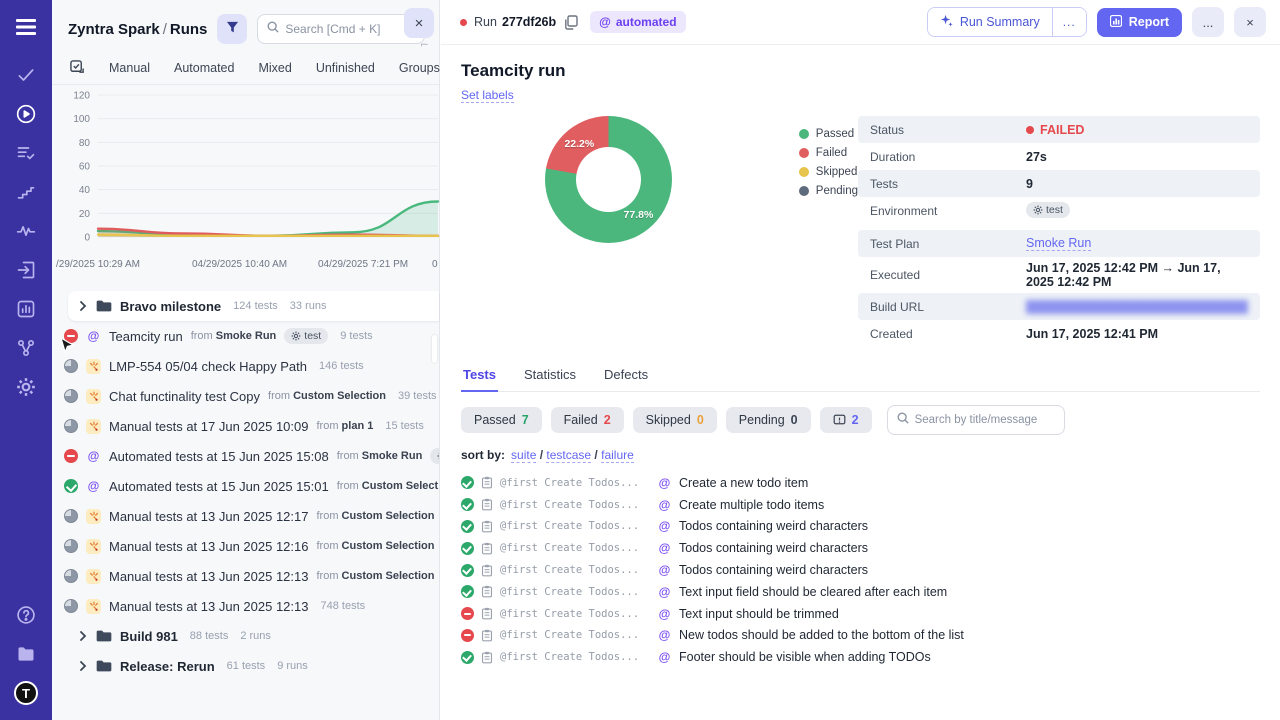 This screenshot has width=1280, height=720. I want to click on check-icon, so click(26, 75).